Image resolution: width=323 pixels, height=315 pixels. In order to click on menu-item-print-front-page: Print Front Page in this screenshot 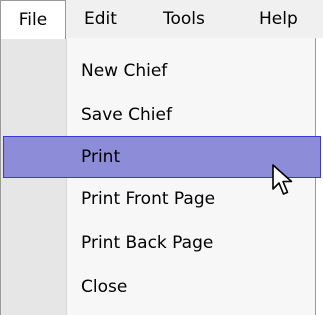, I will do `click(158, 199)`.